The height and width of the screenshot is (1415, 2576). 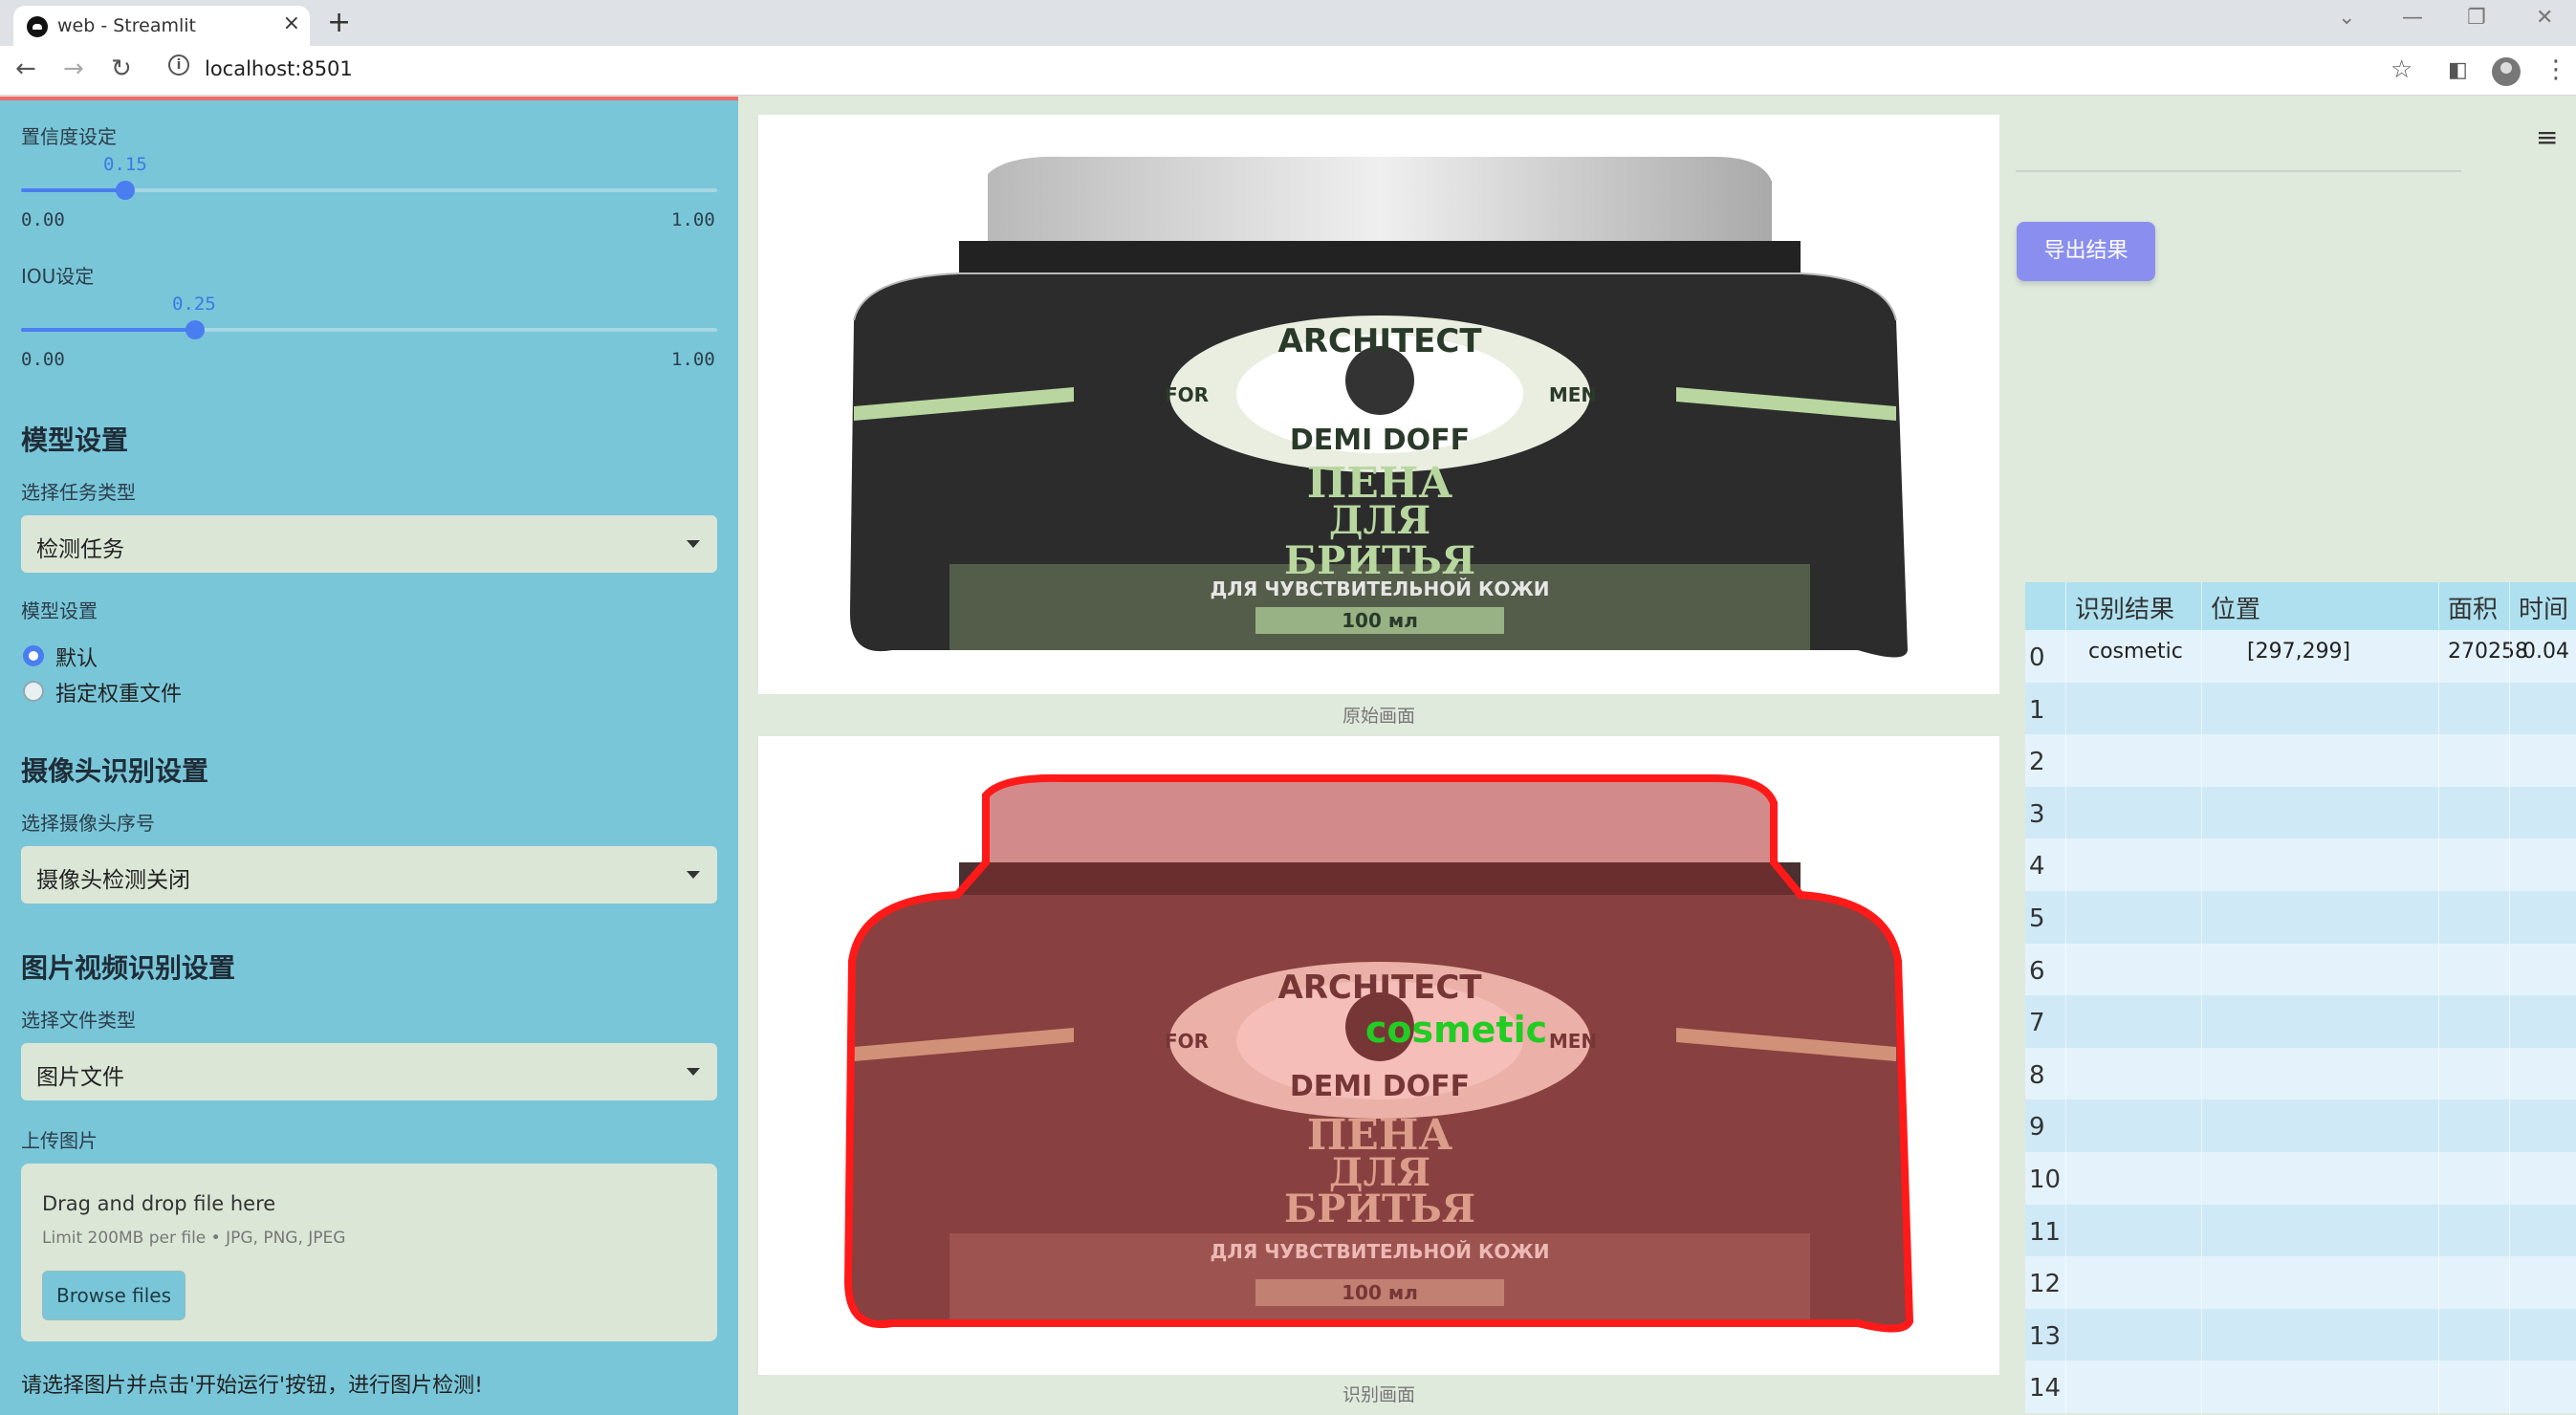 What do you see at coordinates (43, 359) in the screenshot?
I see `iou-min: 0.00` at bounding box center [43, 359].